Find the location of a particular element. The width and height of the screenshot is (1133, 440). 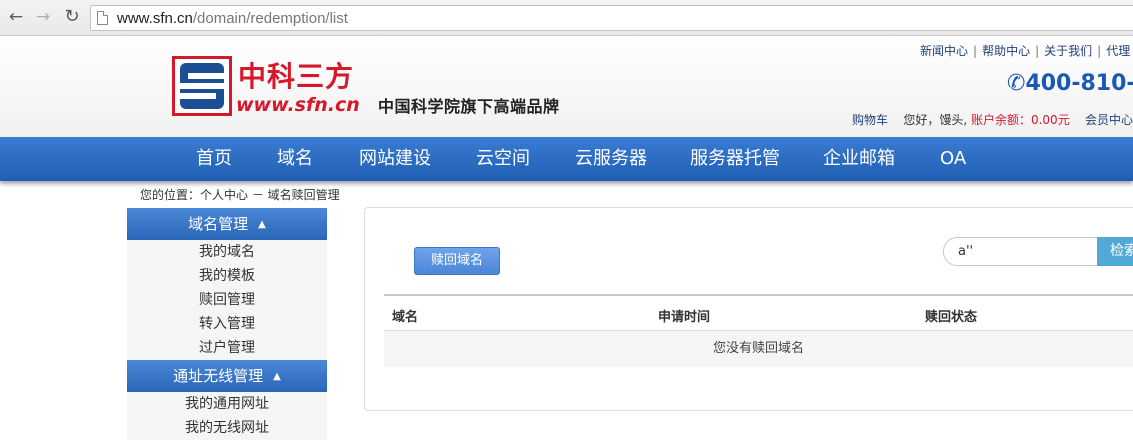

sidebar-group-domain: 域名管理 ▲ is located at coordinates (227, 224).